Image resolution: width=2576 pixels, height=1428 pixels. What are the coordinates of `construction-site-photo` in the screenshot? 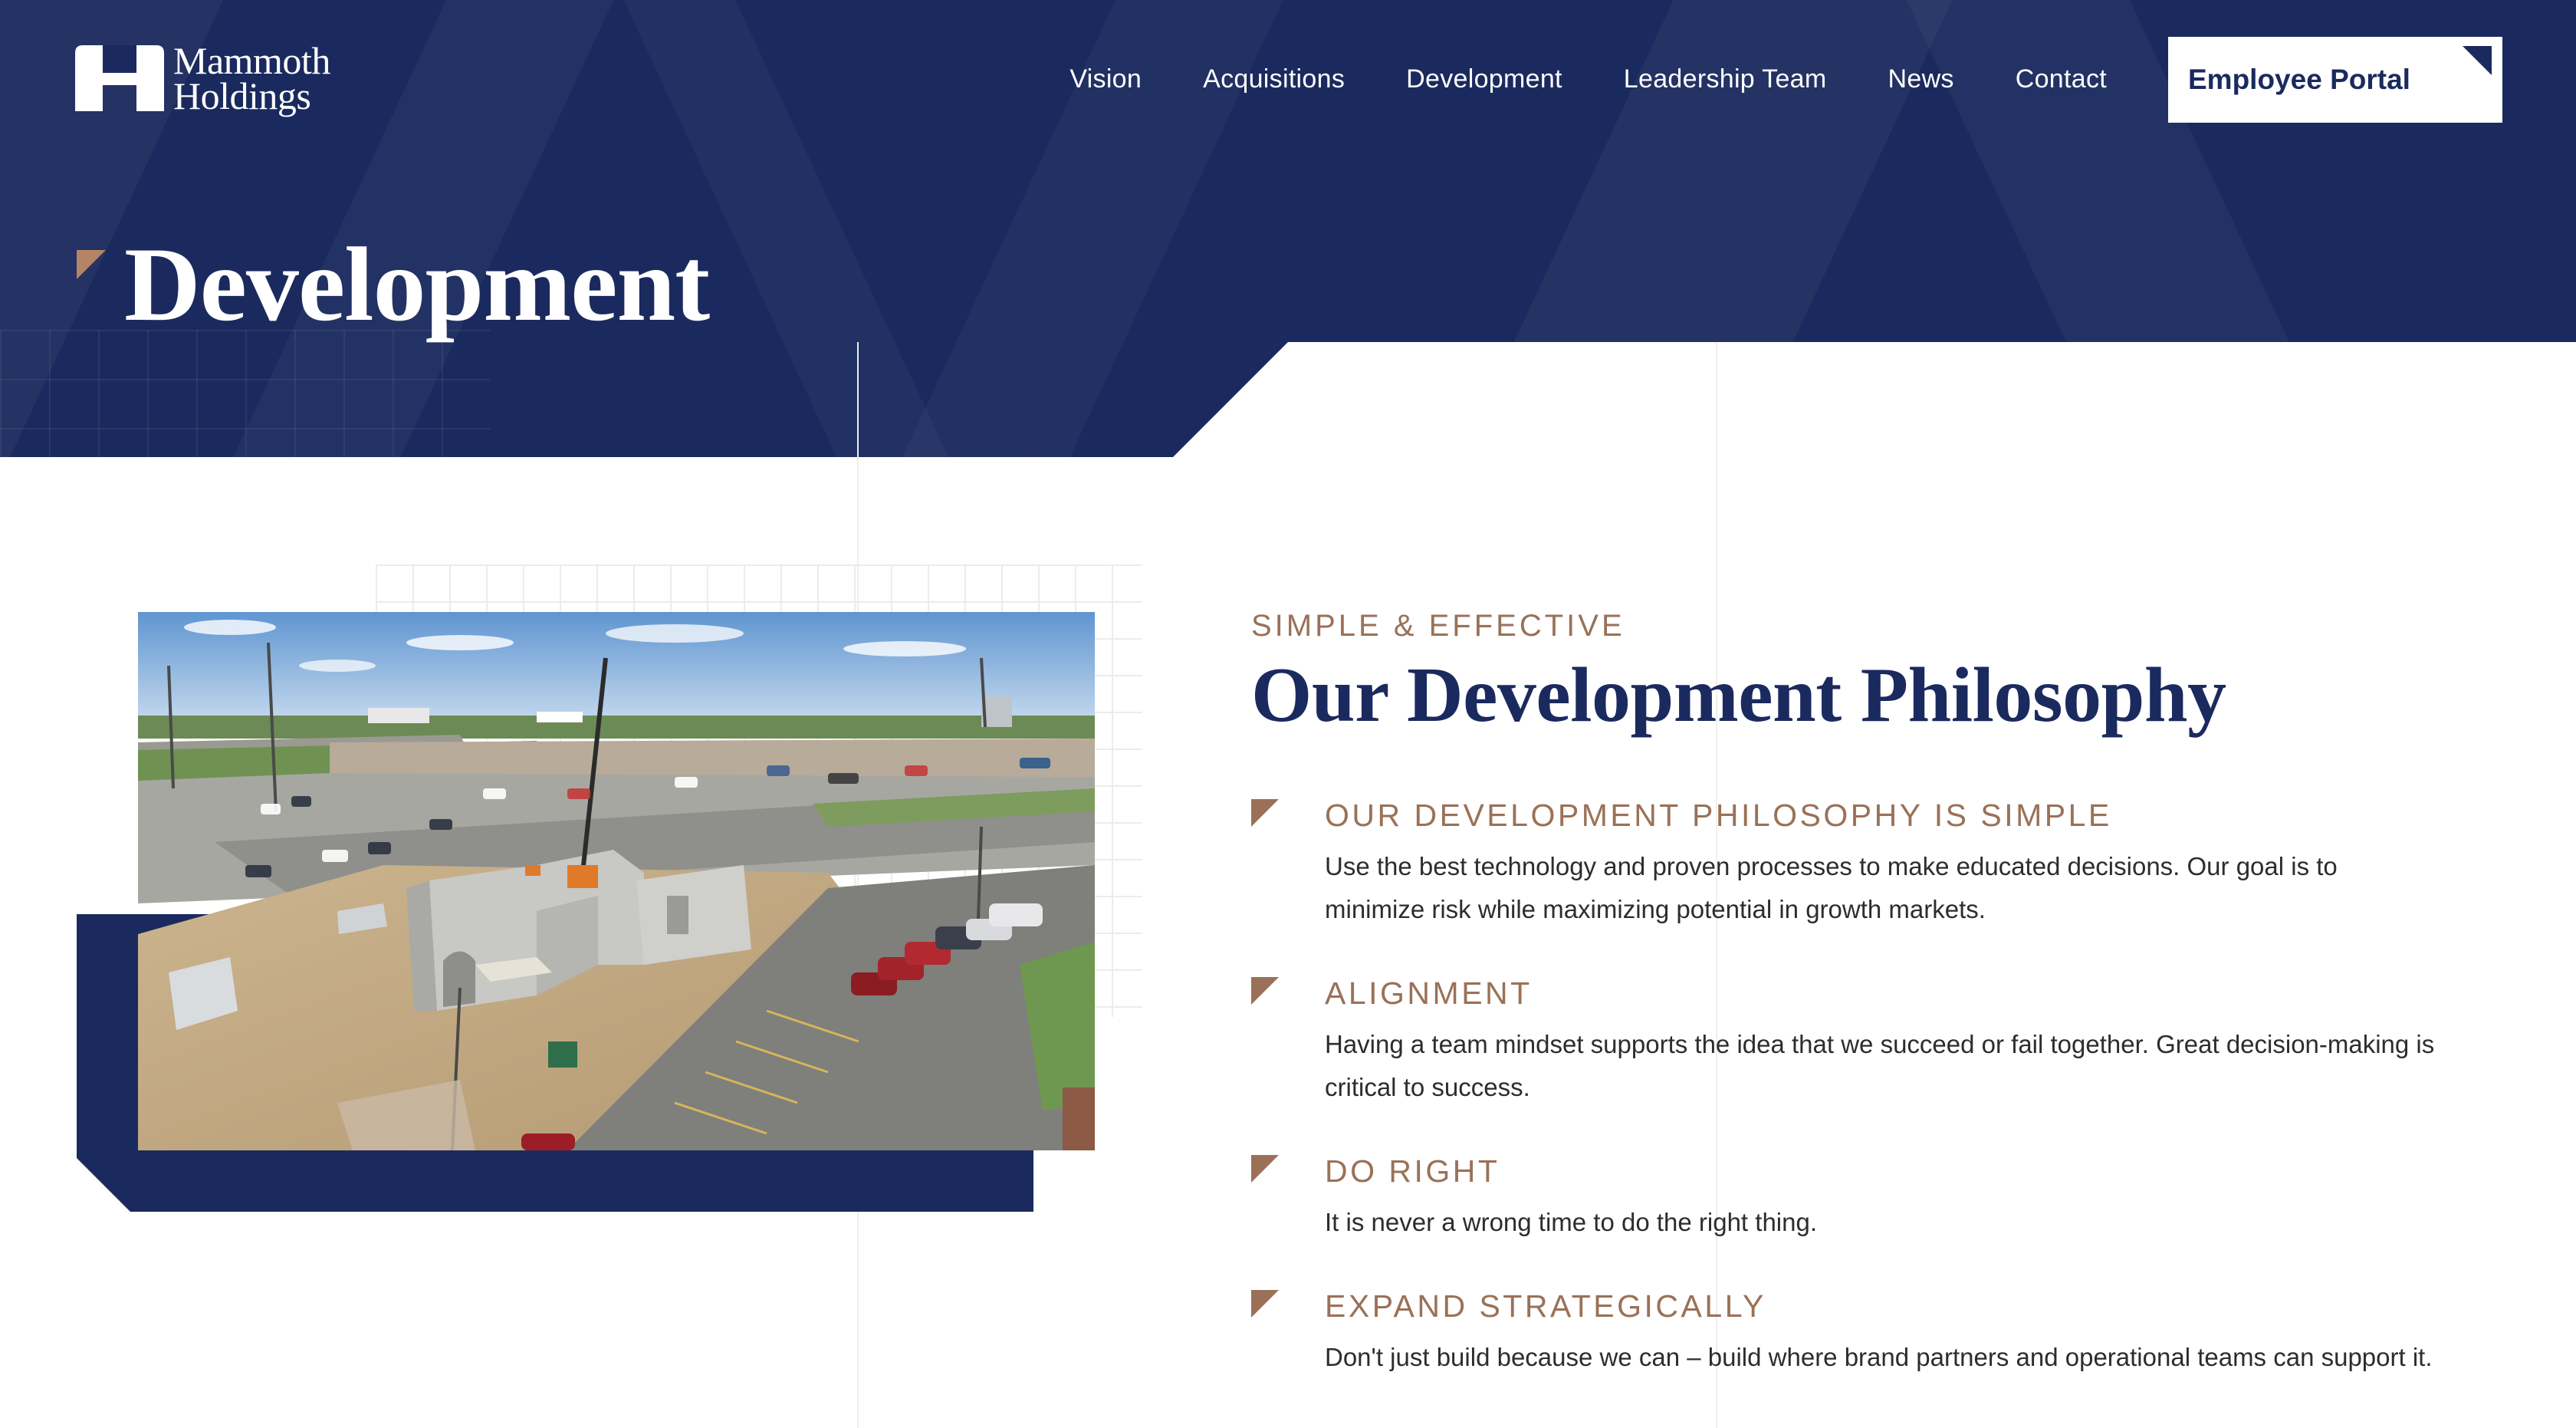 It's located at (617, 881).